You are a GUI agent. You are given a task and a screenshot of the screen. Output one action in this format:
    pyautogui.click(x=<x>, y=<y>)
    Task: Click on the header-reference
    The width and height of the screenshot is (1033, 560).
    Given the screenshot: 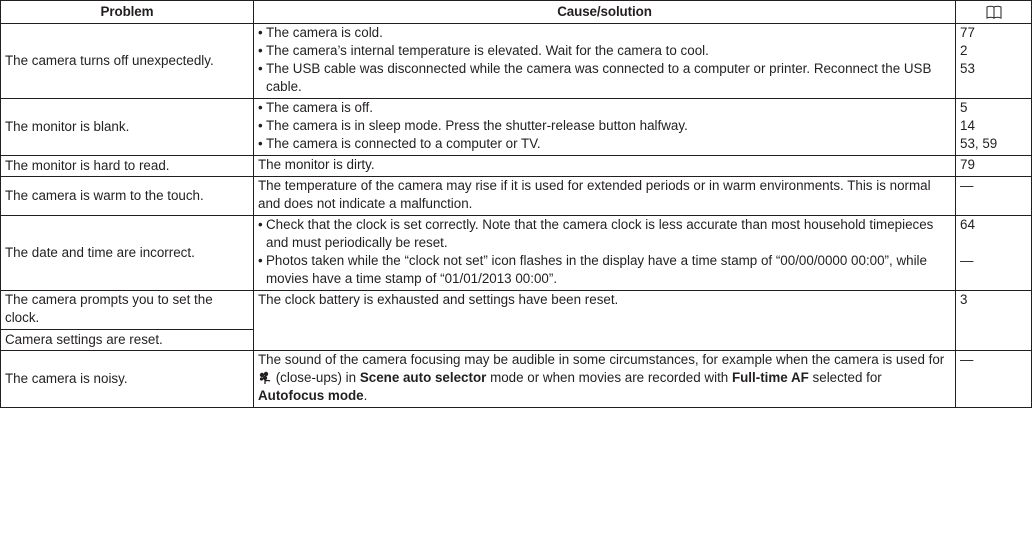 What is the action you would take?
    pyautogui.click(x=993, y=12)
    